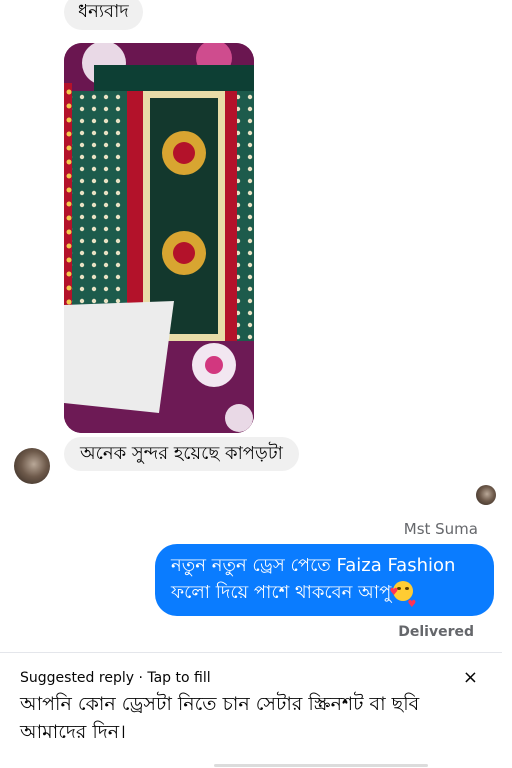  I want to click on message-text-line1: নতুন নতুন ড্রেস পেতে Faiza Fashion, so click(313, 565).